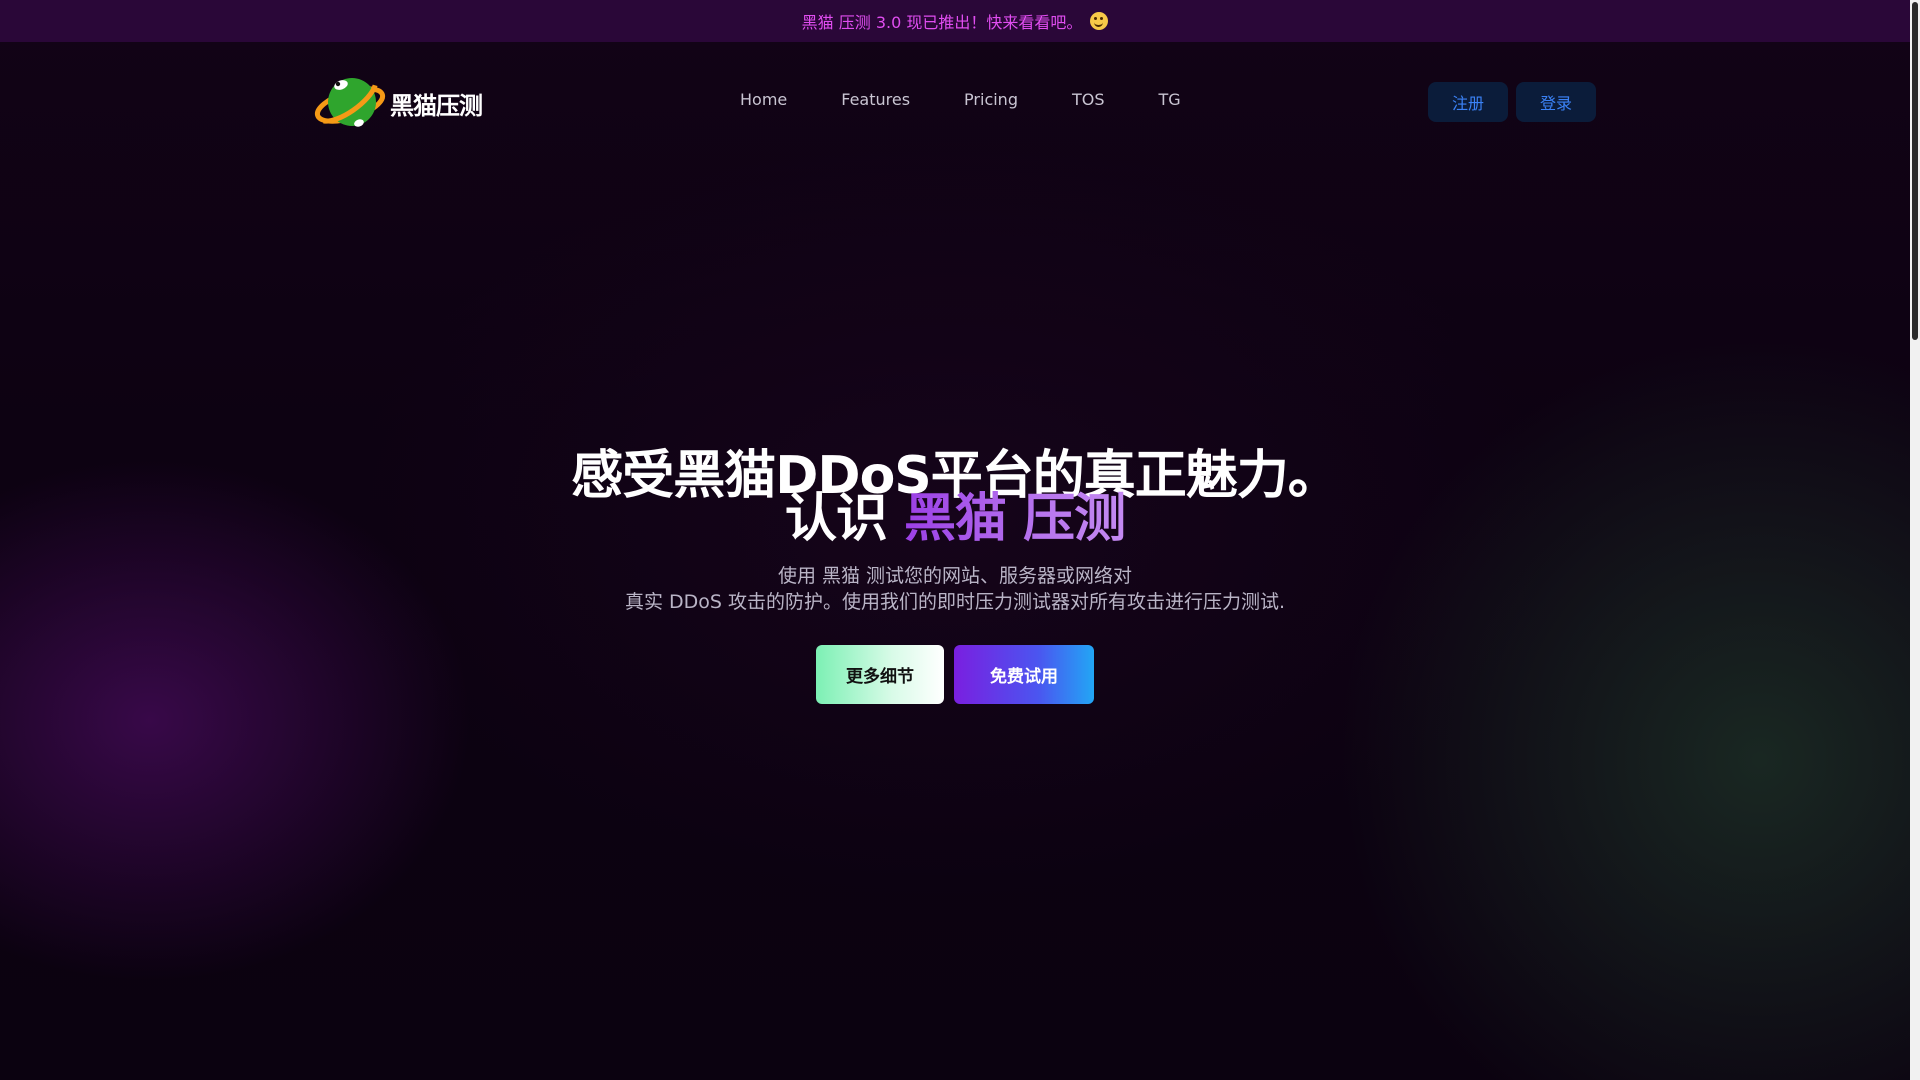 The height and width of the screenshot is (1080, 1920). Describe the element at coordinates (1468, 102) in the screenshot. I see `register-button: 注册` at that location.